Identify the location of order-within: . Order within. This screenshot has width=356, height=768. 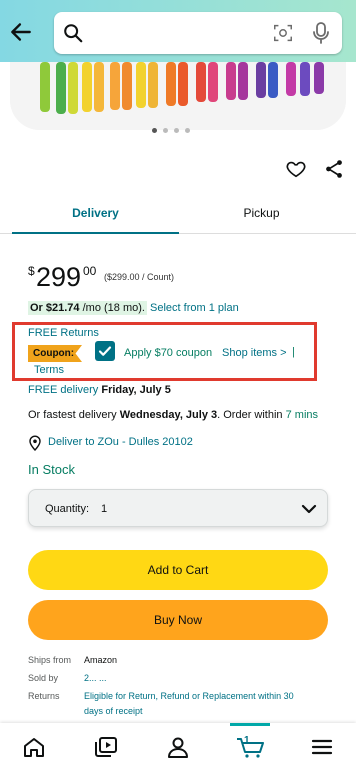
(250, 415).